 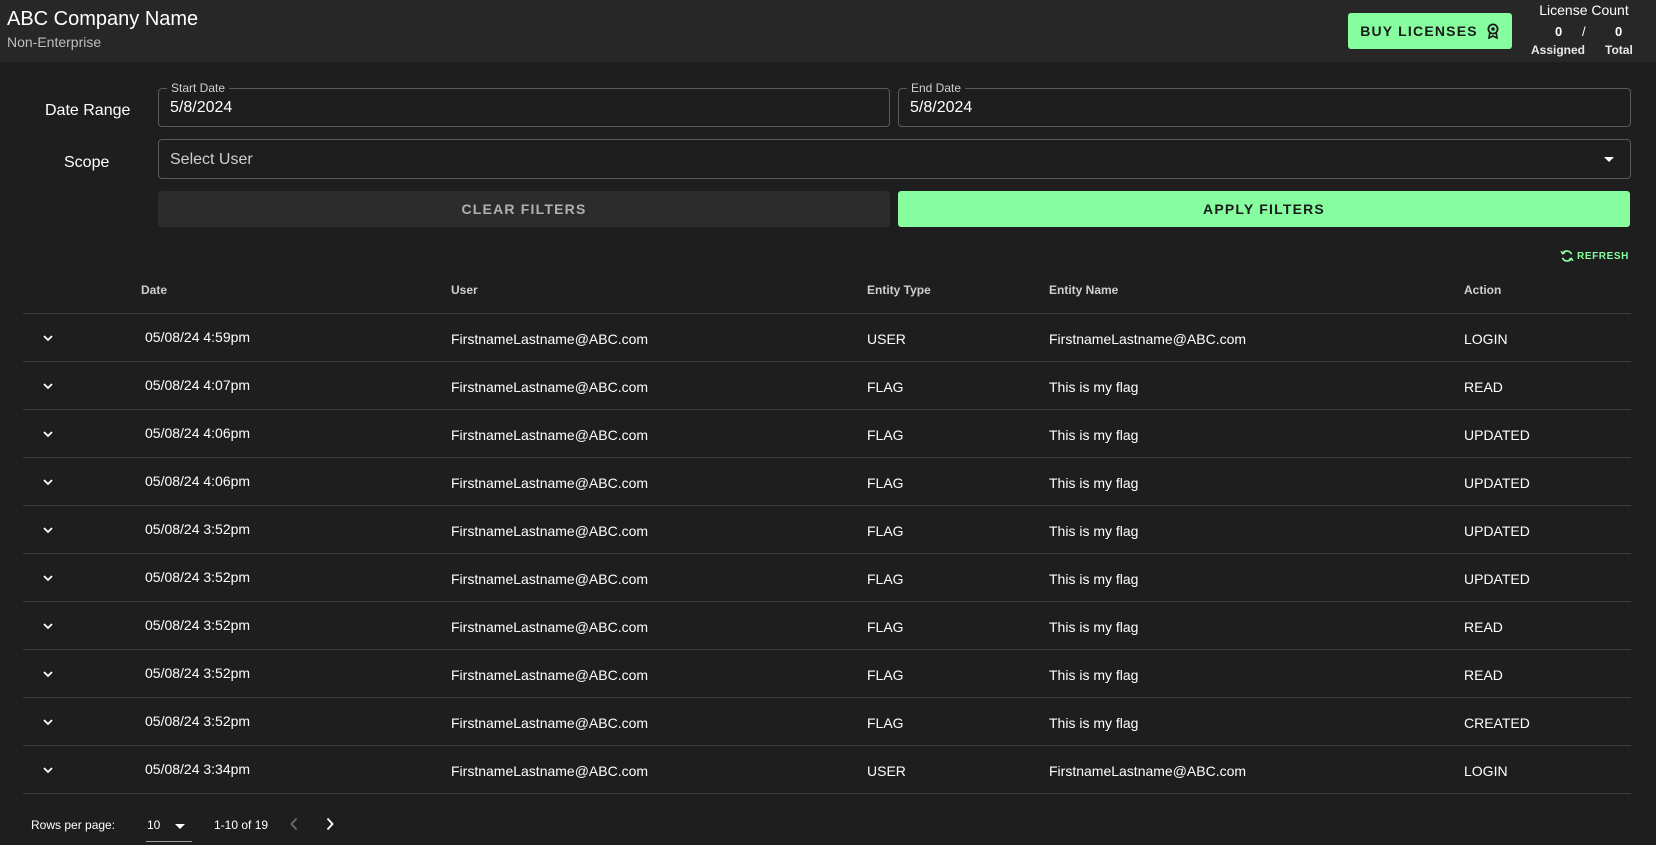 I want to click on refresh-button: REFRESH, so click(x=1594, y=256).